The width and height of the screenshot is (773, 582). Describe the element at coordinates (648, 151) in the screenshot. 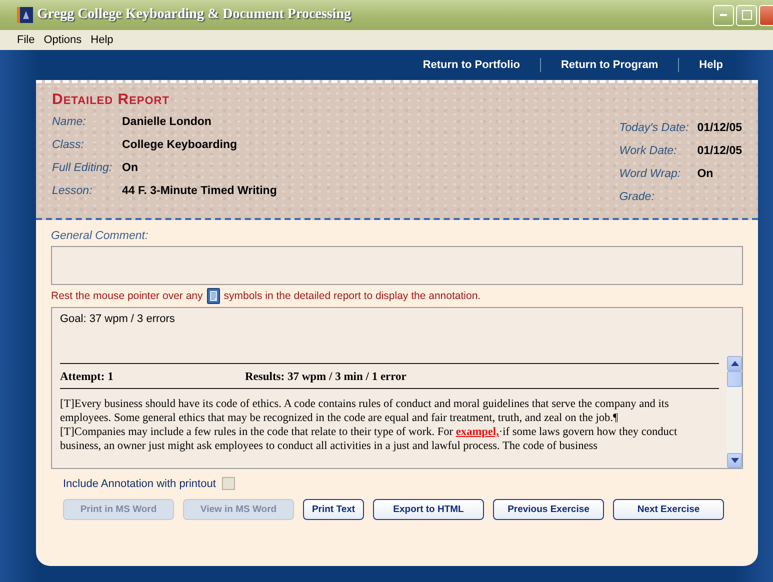

I see `field-label: Work Date:` at that location.